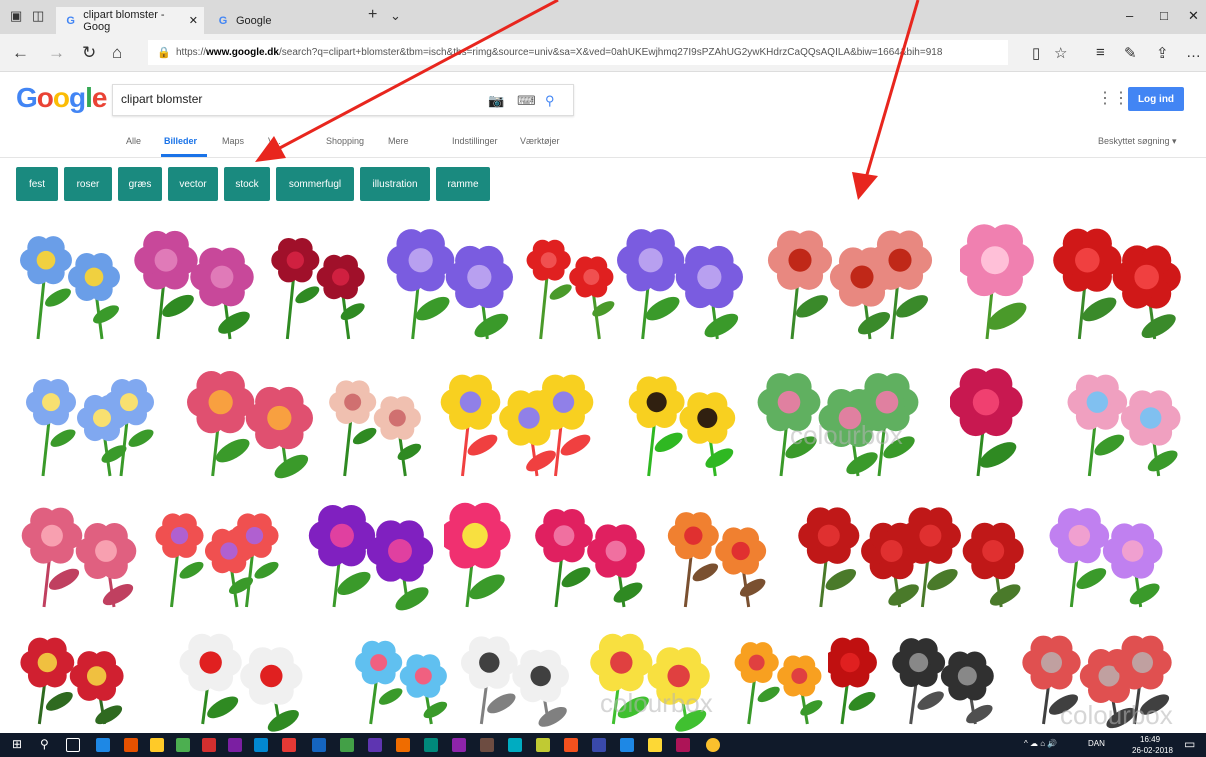  Describe the element at coordinates (20, 53) in the screenshot. I see `back-arrow-icon: ←` at that location.